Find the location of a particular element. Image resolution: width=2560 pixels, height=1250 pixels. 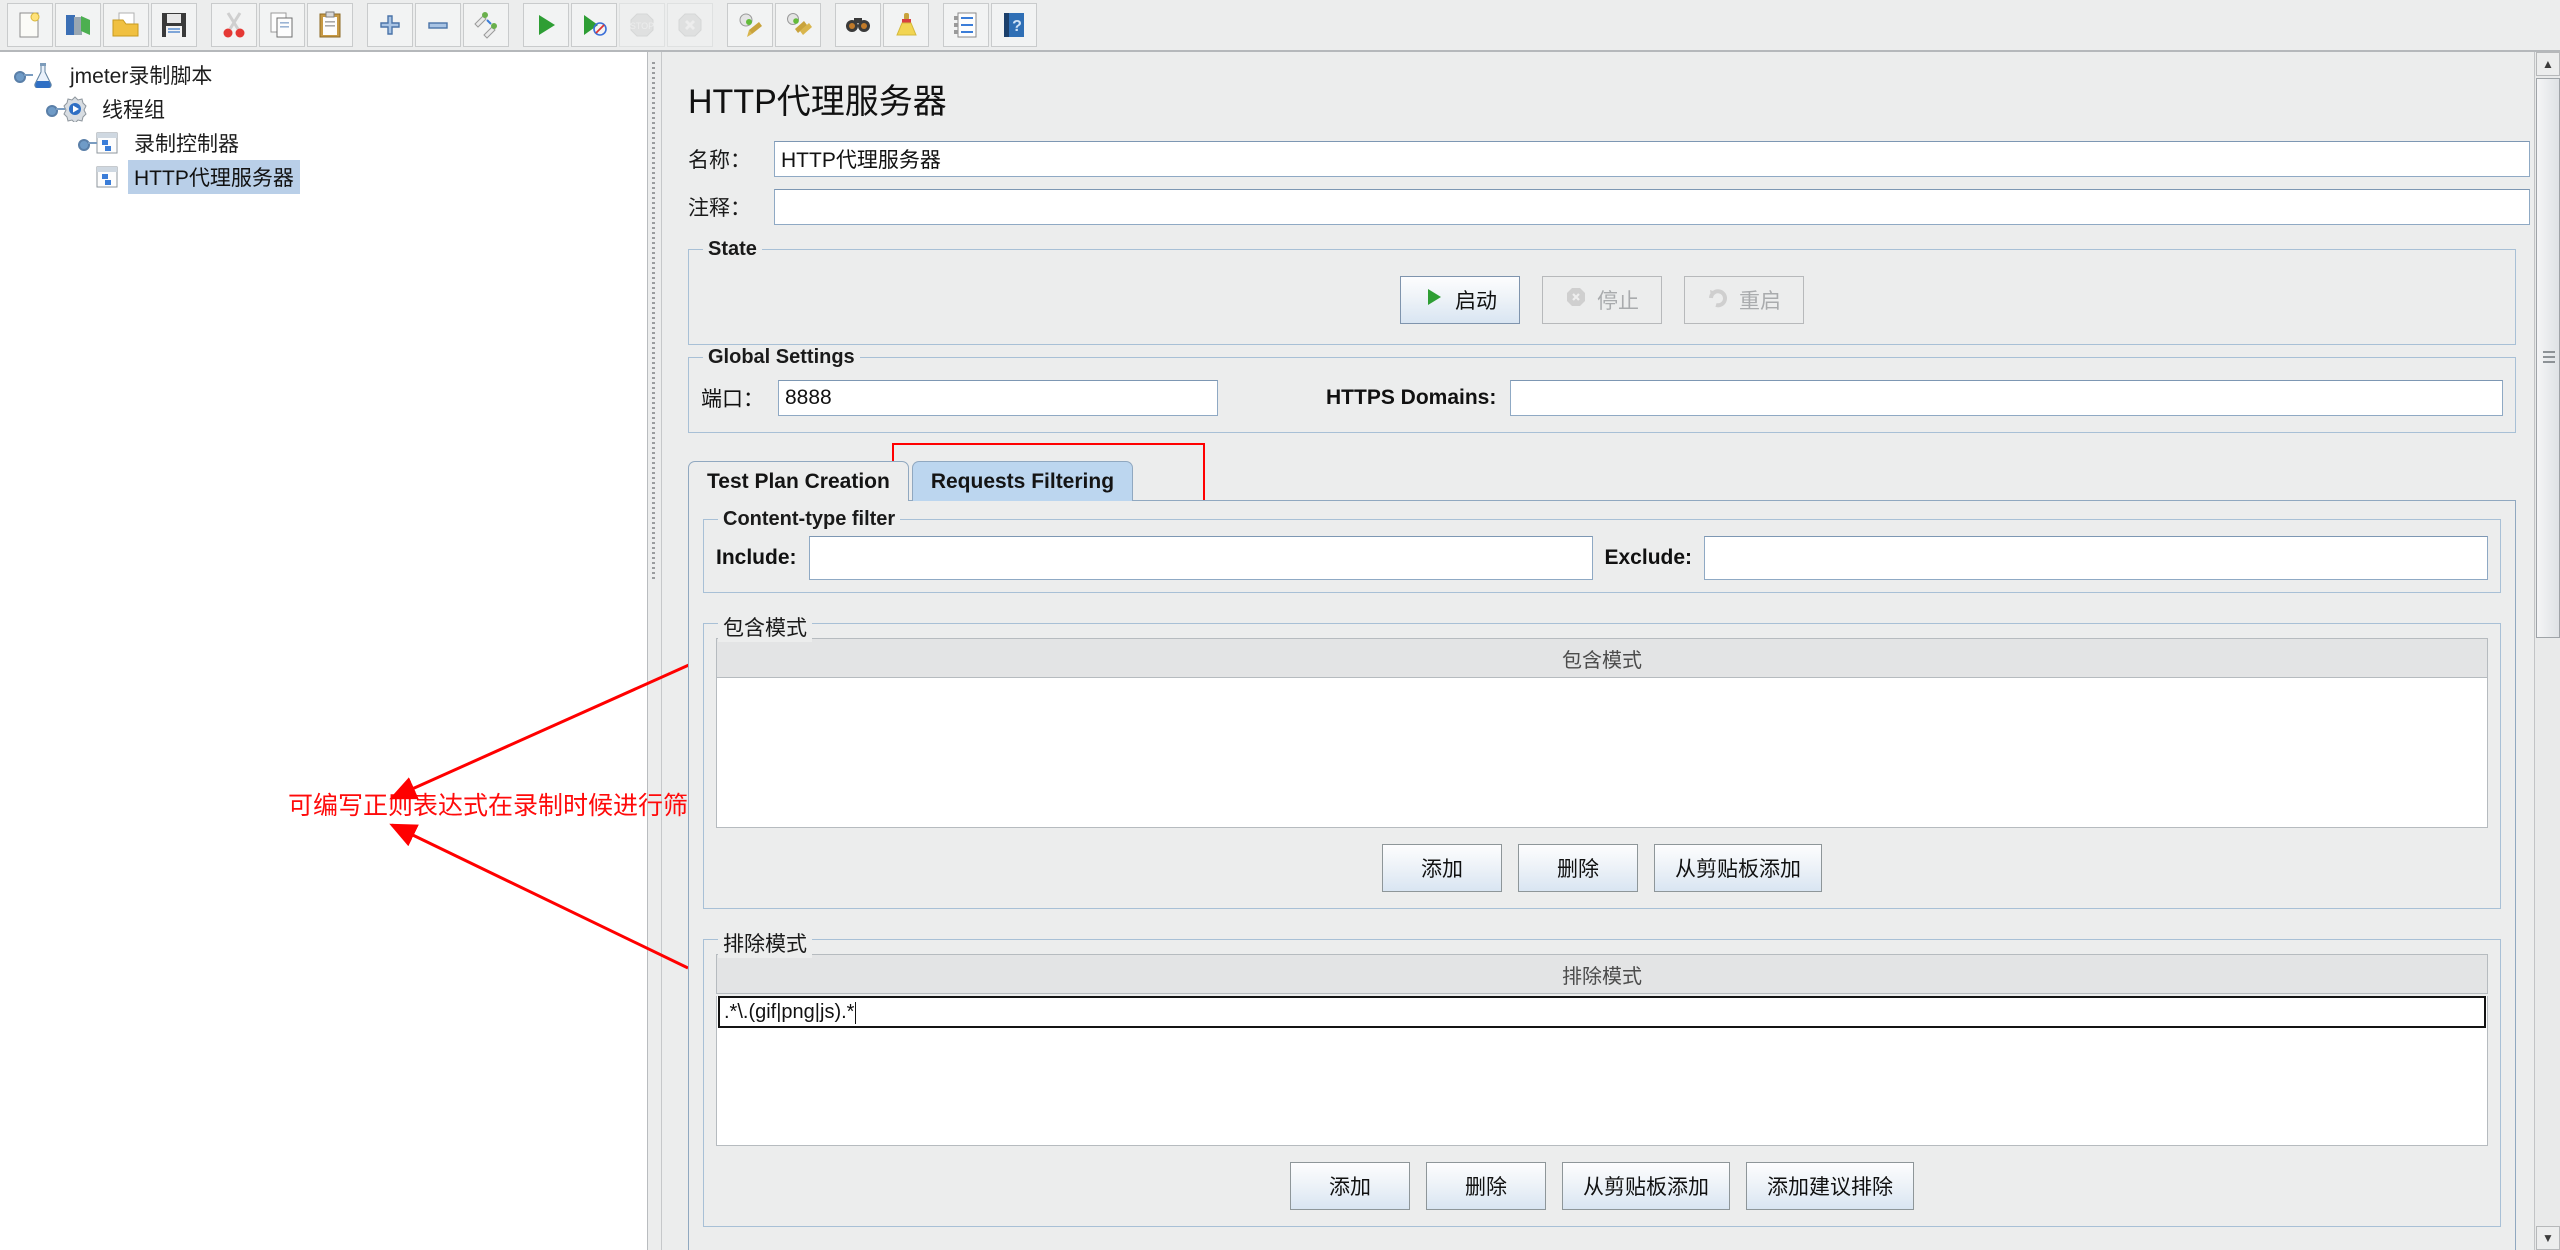

new-icon is located at coordinates (30, 25).